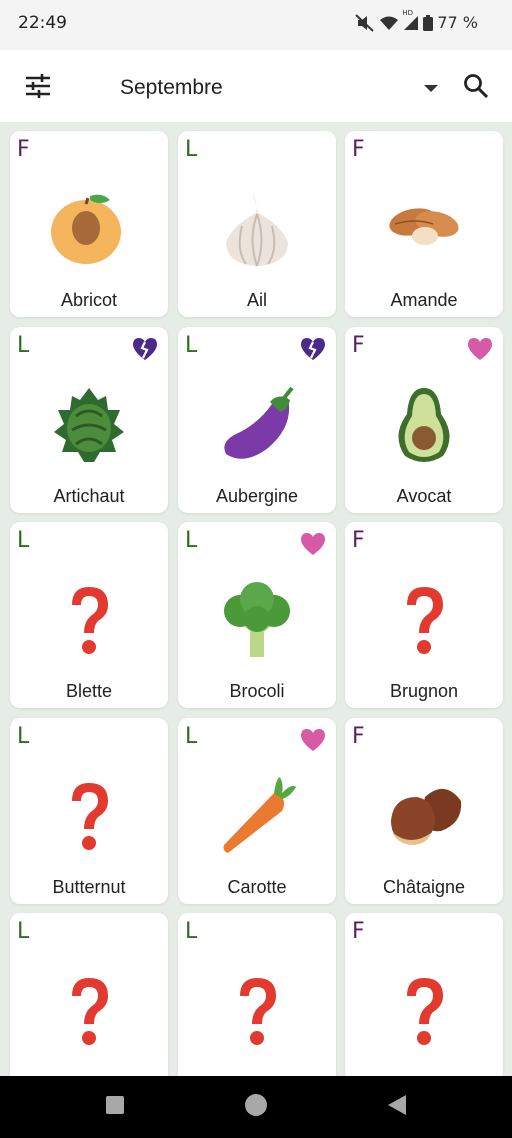 This screenshot has width=512, height=1138. I want to click on navigation-bar, so click(256, 1107).